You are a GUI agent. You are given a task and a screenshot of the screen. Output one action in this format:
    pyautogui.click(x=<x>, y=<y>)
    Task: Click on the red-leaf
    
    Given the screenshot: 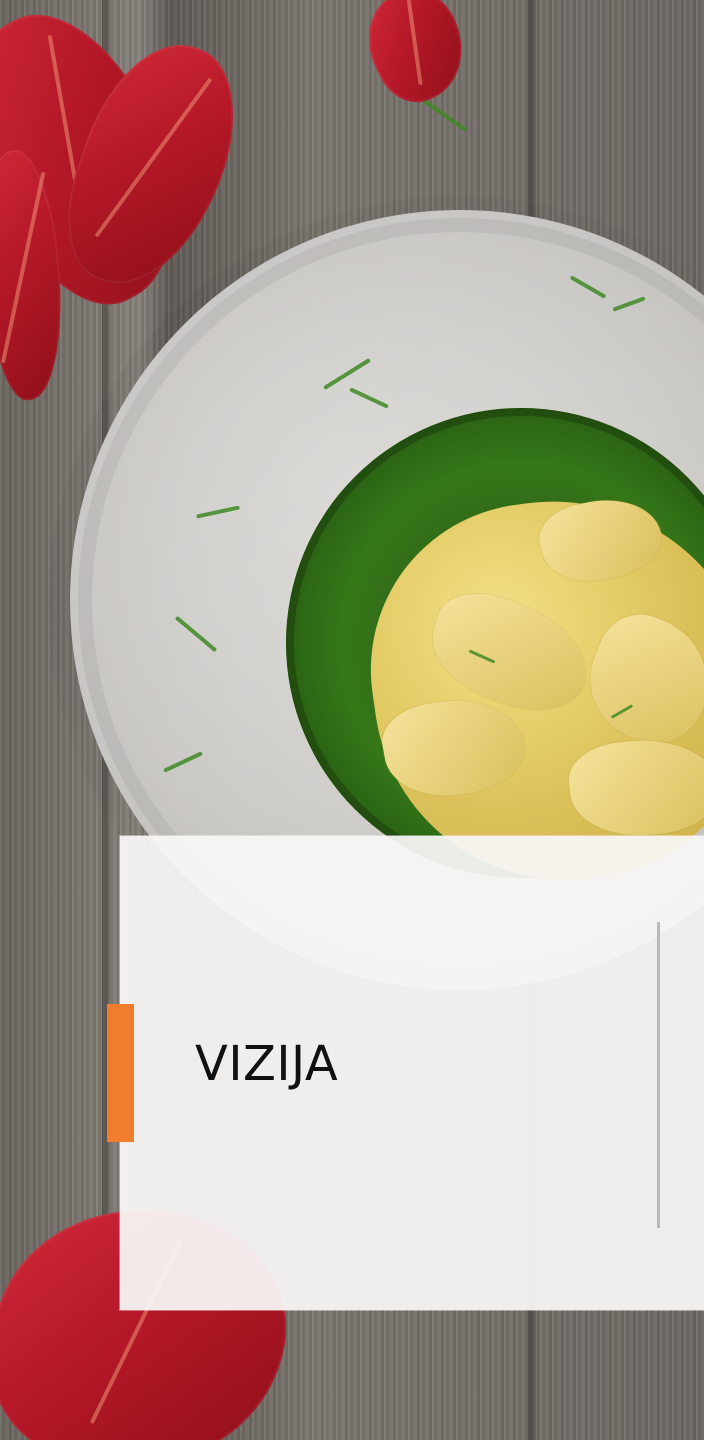 What is the action you would take?
    pyautogui.click(x=416, y=57)
    